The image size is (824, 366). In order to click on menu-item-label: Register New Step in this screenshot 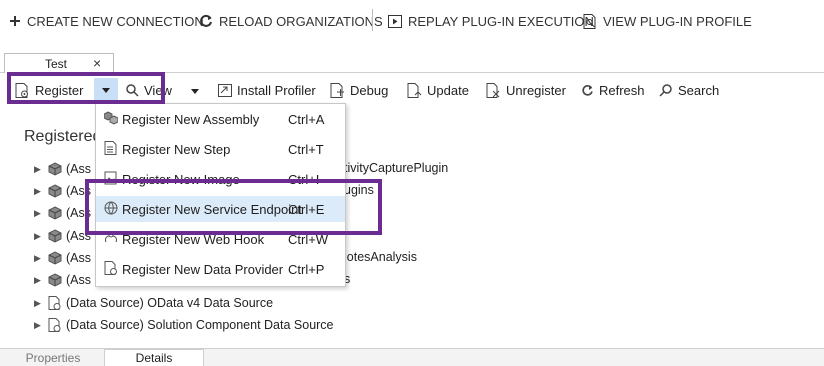, I will do `click(176, 149)`.